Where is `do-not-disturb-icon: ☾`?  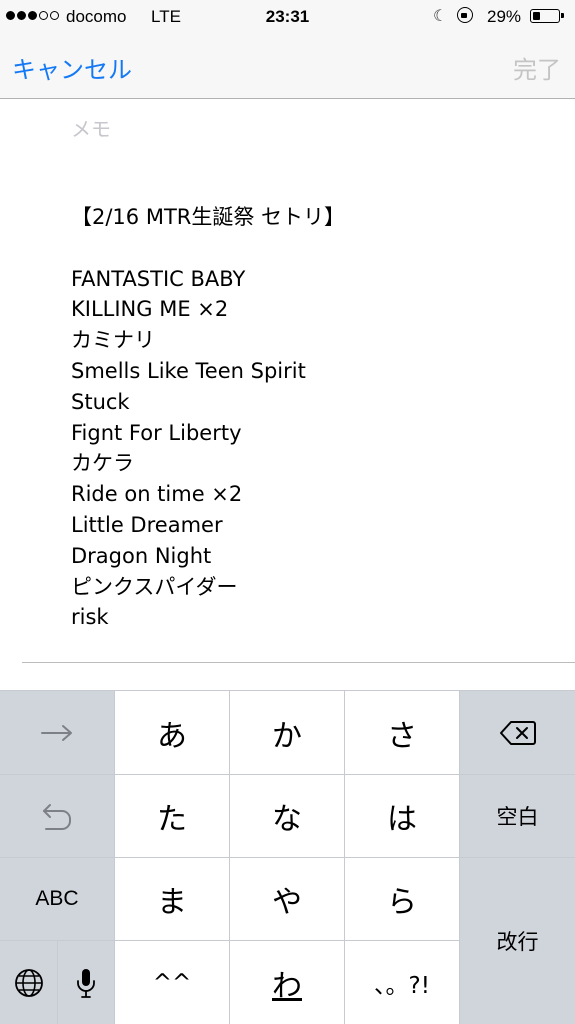 do-not-disturb-icon: ☾ is located at coordinates (440, 16).